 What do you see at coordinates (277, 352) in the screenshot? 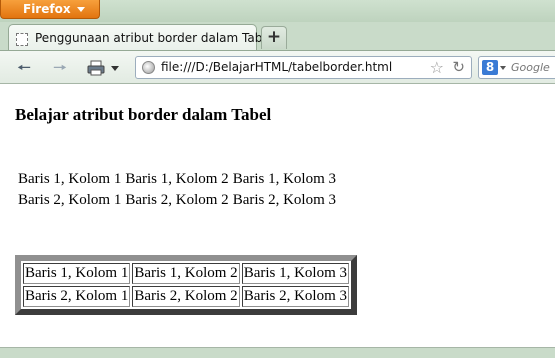
I see `status-bar` at bounding box center [277, 352].